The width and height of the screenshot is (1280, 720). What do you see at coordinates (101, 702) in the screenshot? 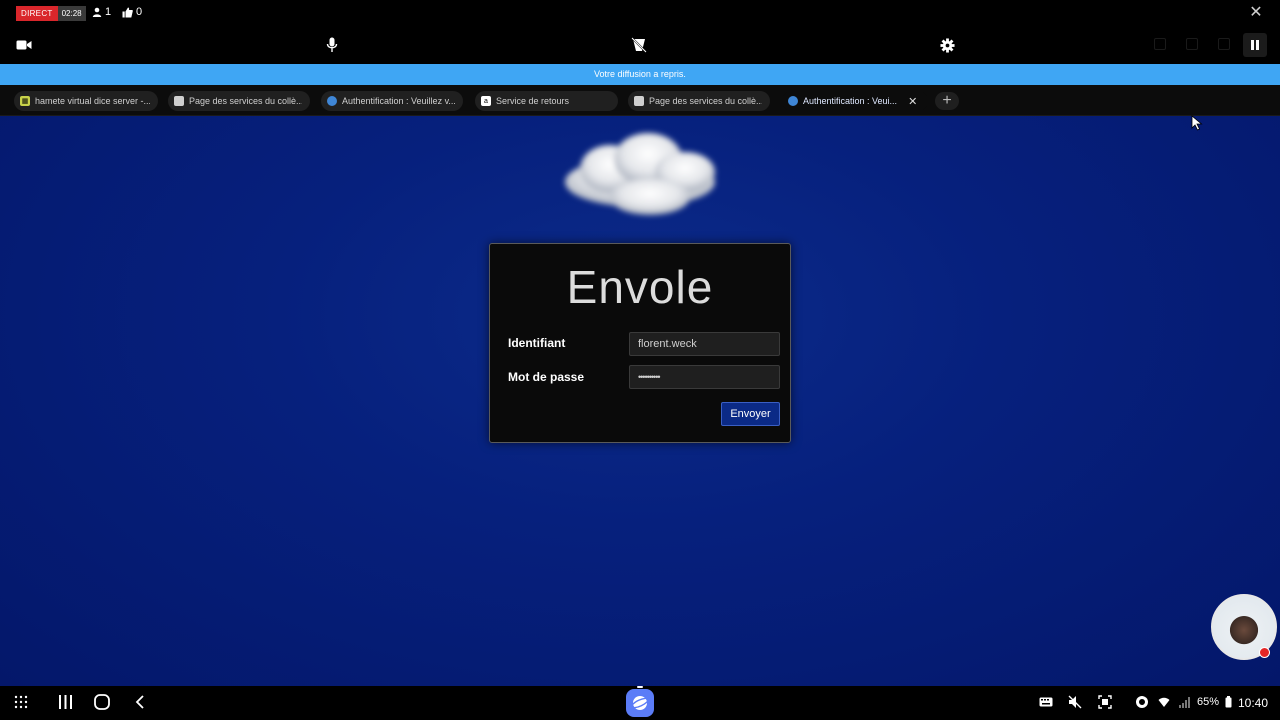
I see `home-button-icon` at bounding box center [101, 702].